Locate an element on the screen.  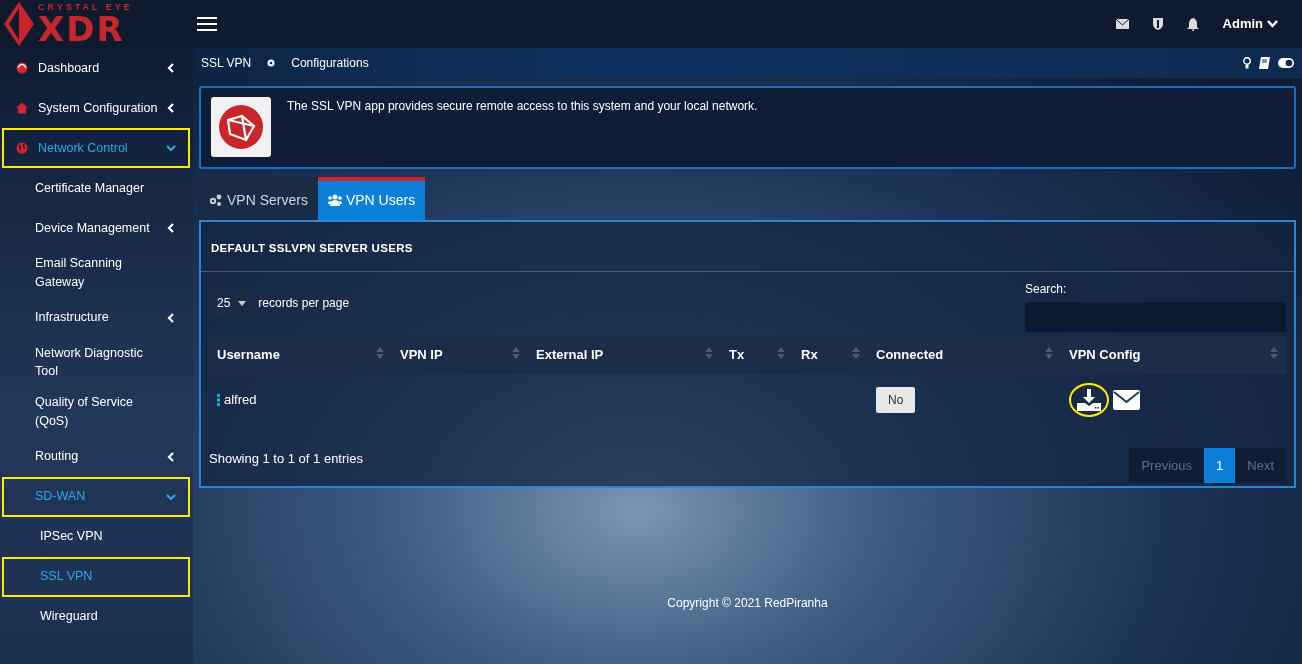
download-button is located at coordinates (1089, 399).